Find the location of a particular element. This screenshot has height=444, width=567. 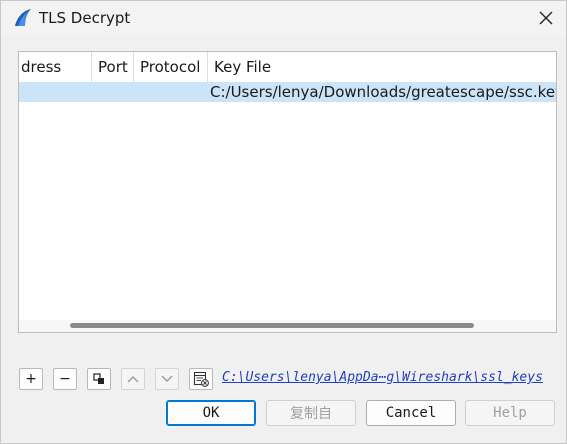

close-icon is located at coordinates (546, 18).